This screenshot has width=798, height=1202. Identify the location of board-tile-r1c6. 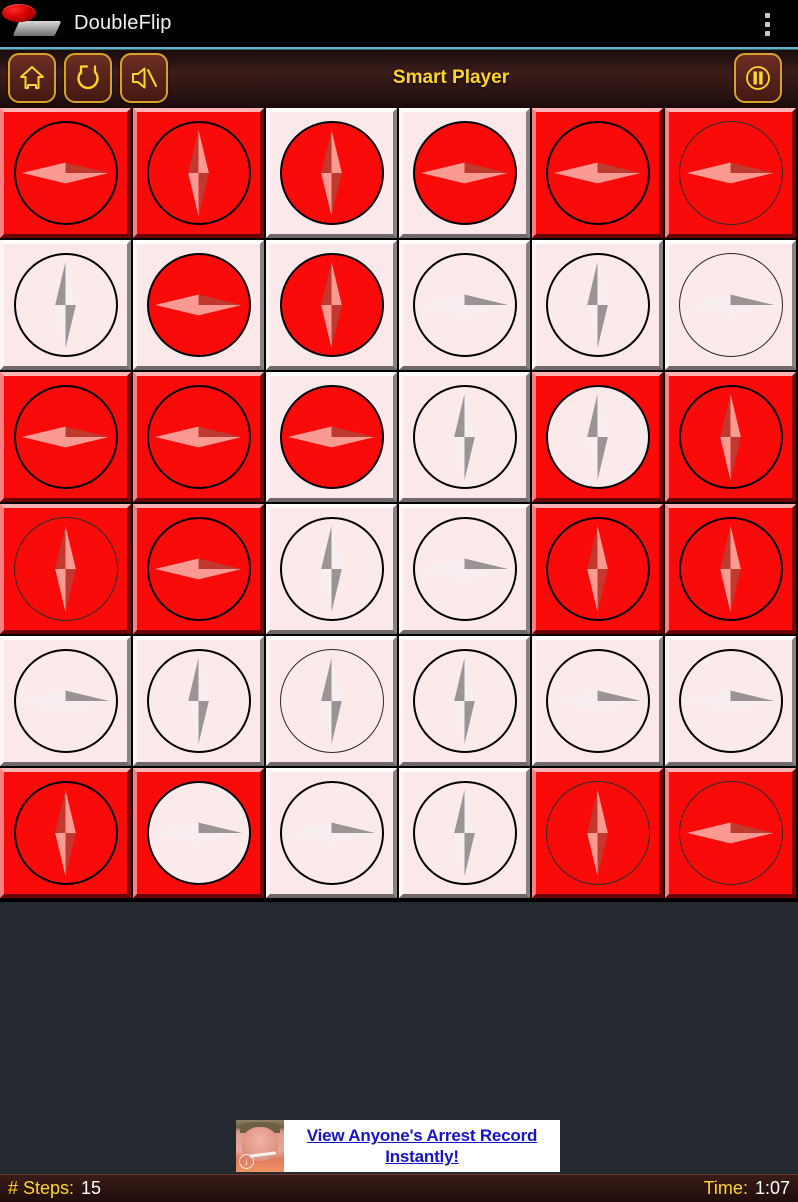
(730, 173).